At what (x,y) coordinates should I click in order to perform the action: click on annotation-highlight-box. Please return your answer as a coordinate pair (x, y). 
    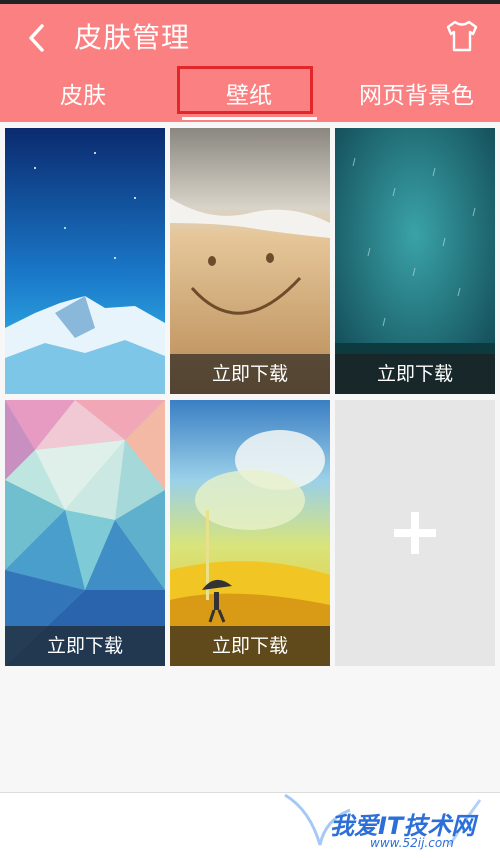
    Looking at the image, I should click on (245, 90).